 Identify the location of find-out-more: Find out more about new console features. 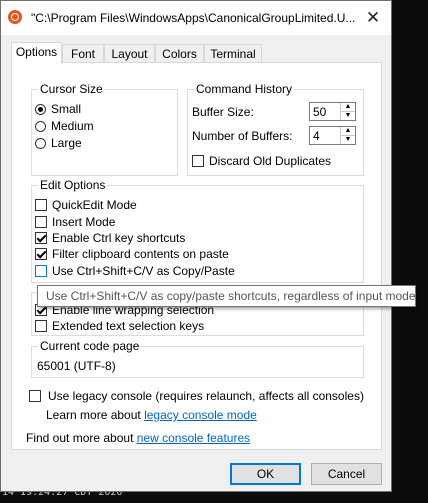
(138, 438).